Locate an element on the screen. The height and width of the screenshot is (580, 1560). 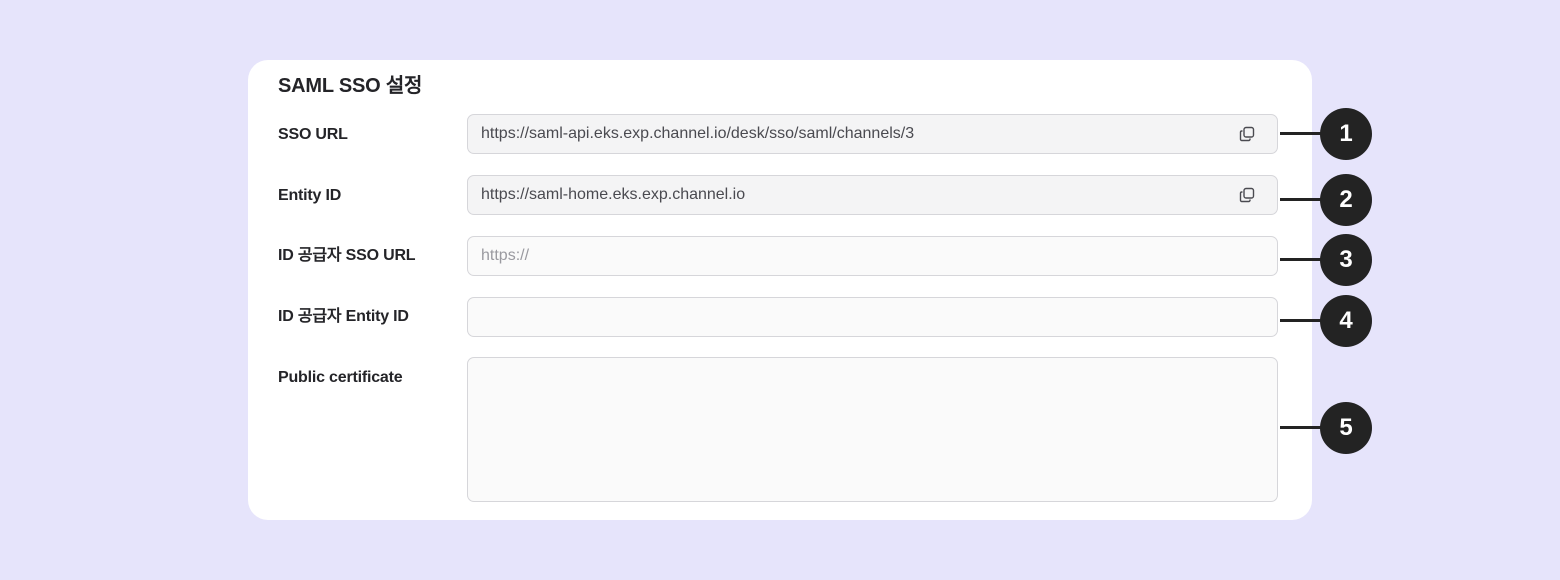
entity-id-value: https://saml-home.eks.exp.channel.io is located at coordinates (613, 194).